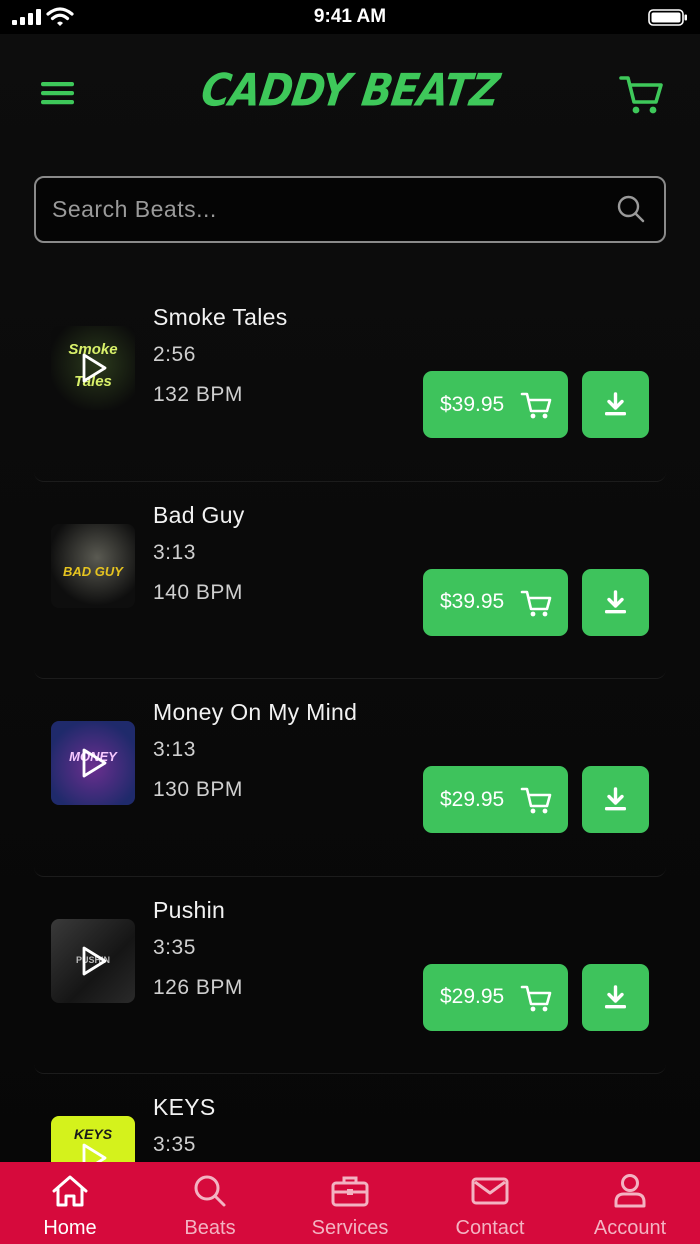  Describe the element at coordinates (350, 1118) in the screenshot. I see `beat-item: KEYS KEYS 3:35` at that location.